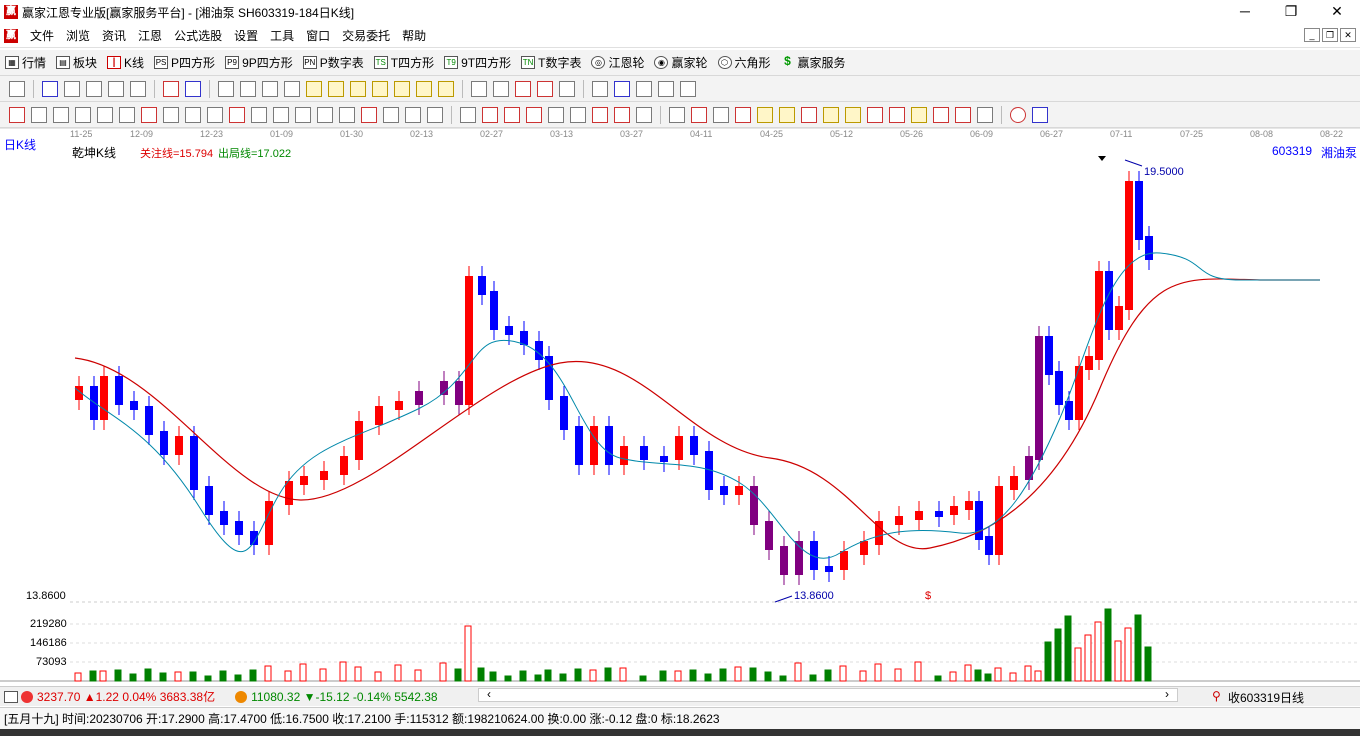 The width and height of the screenshot is (1360, 736). Describe the element at coordinates (787, 114) in the screenshot. I see `coin2-icon` at that location.